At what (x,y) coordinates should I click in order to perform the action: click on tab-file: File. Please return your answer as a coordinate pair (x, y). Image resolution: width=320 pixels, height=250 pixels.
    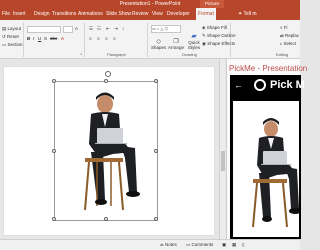
    Looking at the image, I should click on (6, 14).